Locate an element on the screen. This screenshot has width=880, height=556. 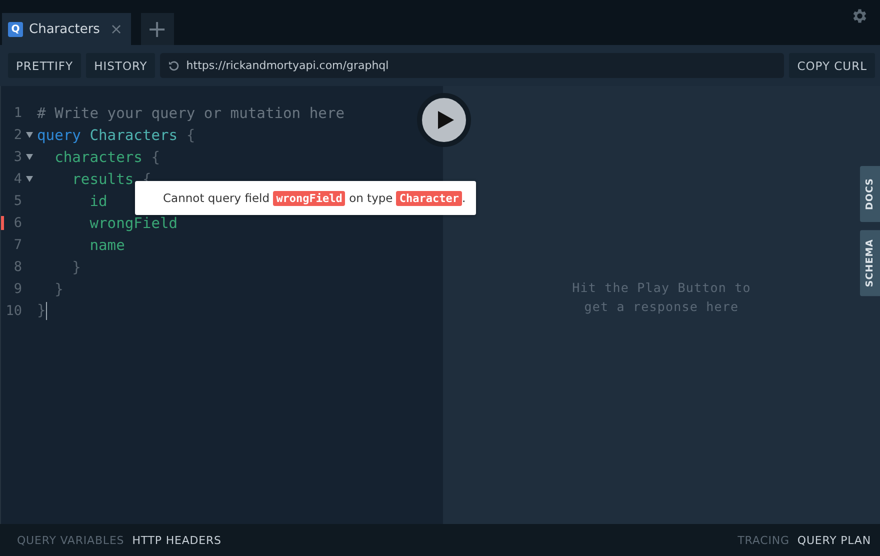
query-tab: Q Characters × is located at coordinates (66, 29).